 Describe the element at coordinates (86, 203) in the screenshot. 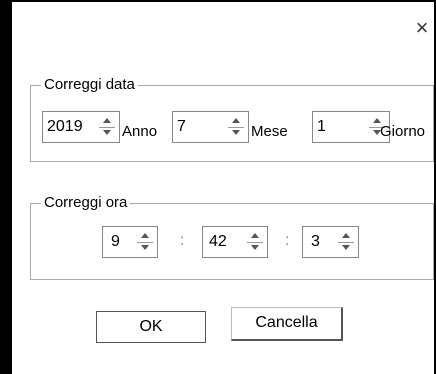

I see `time-group-title: Correggi ora` at that location.